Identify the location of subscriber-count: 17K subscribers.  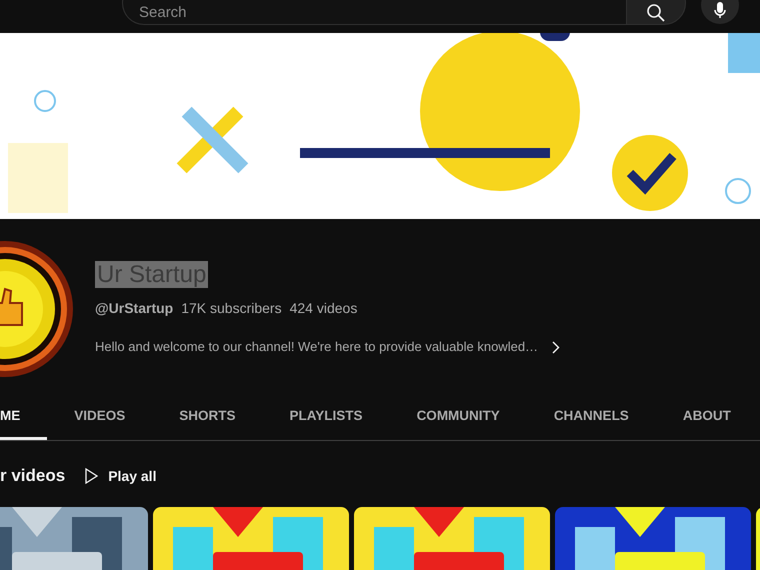
(231, 308).